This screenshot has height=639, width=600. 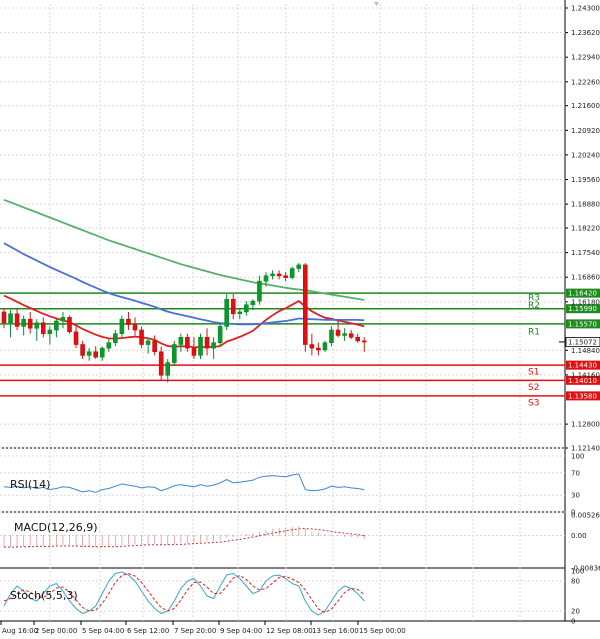 I want to click on level-label-r1: R1, so click(x=534, y=332).